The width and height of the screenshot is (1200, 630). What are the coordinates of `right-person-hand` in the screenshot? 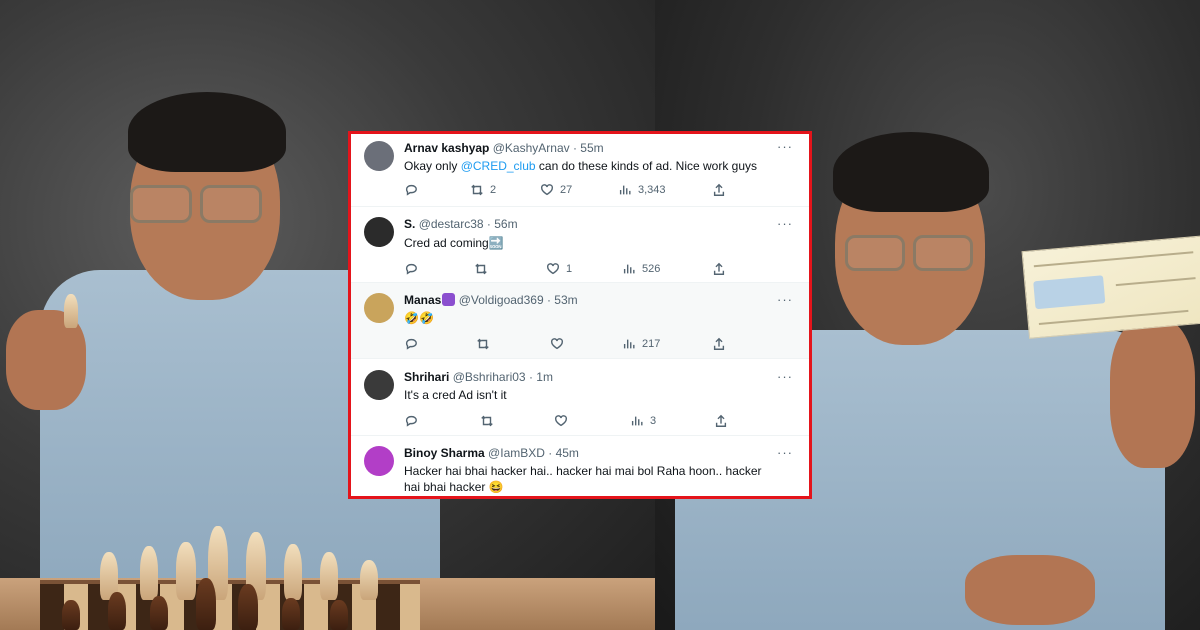 It's located at (1152, 393).